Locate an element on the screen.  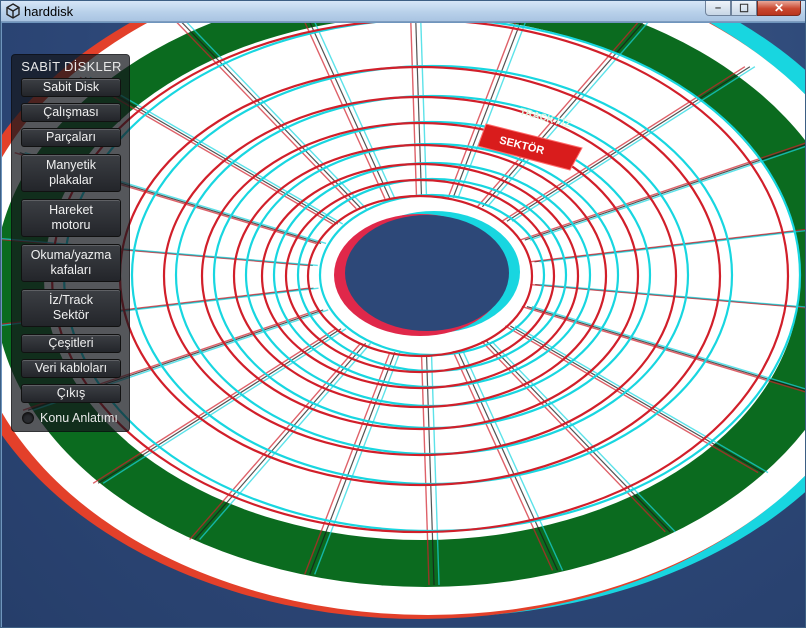
close-icon: ✕ is located at coordinates (779, 8).